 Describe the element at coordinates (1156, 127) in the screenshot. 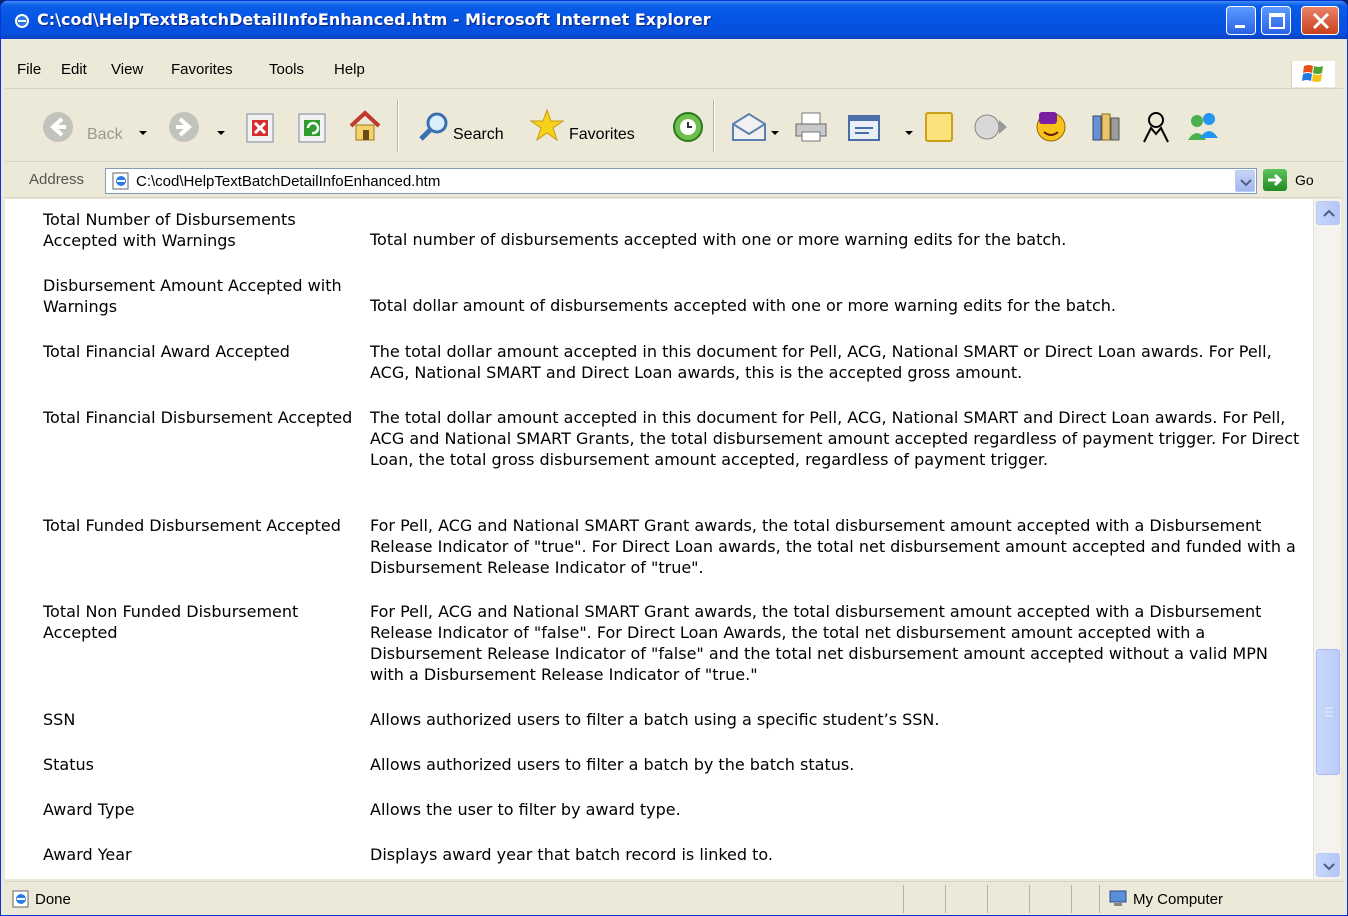

I see `person-icon` at that location.